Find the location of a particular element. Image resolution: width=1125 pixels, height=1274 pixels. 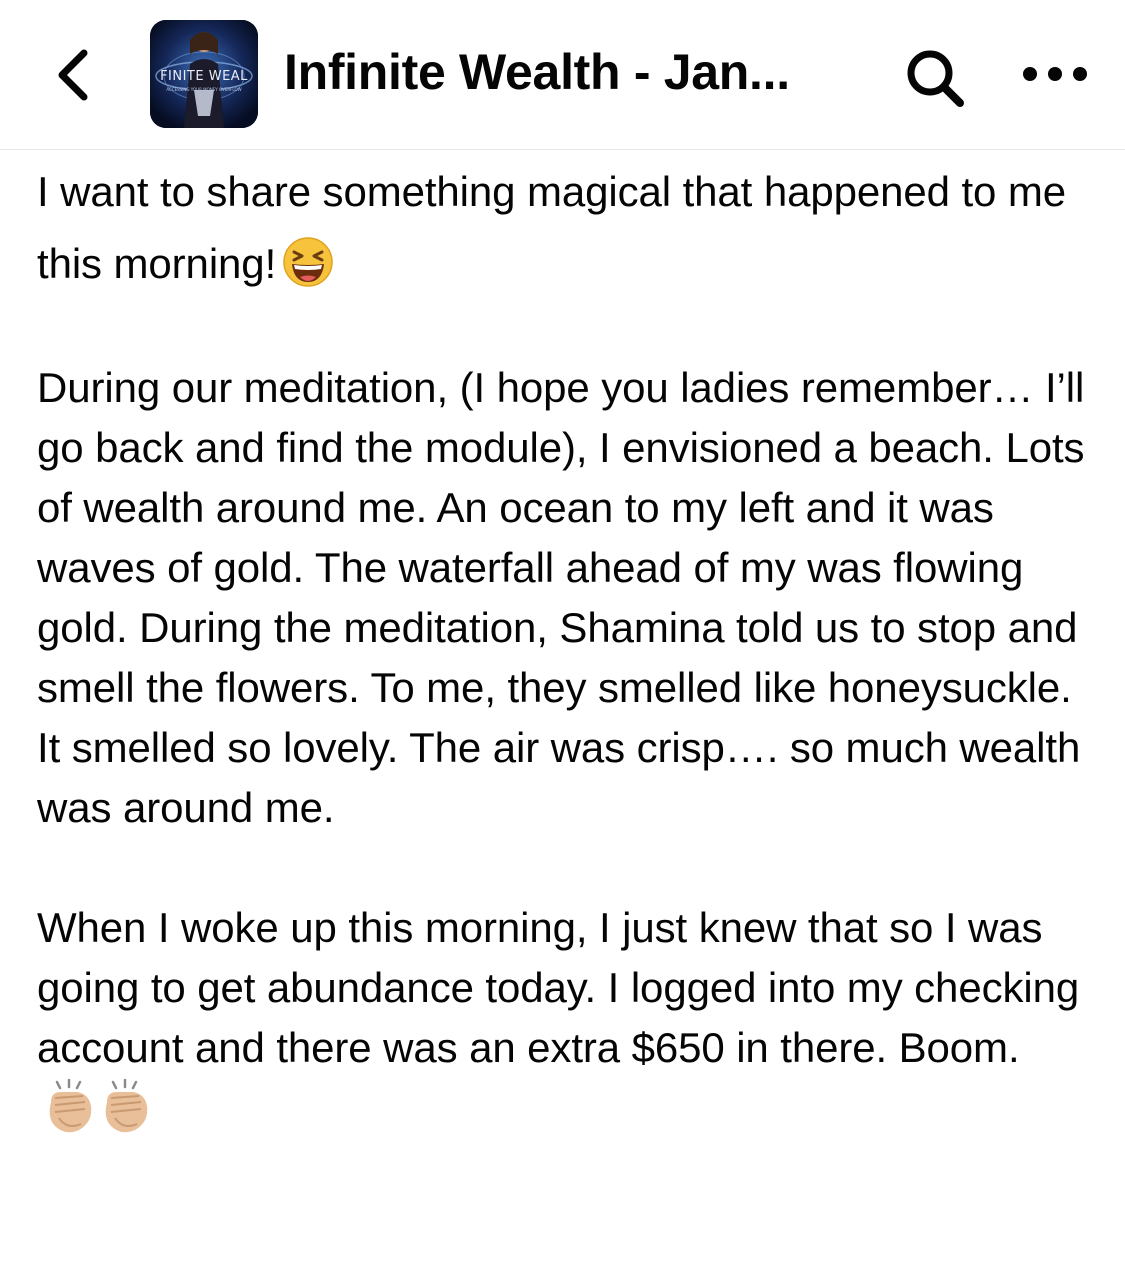

search-button is located at coordinates (935, 78).